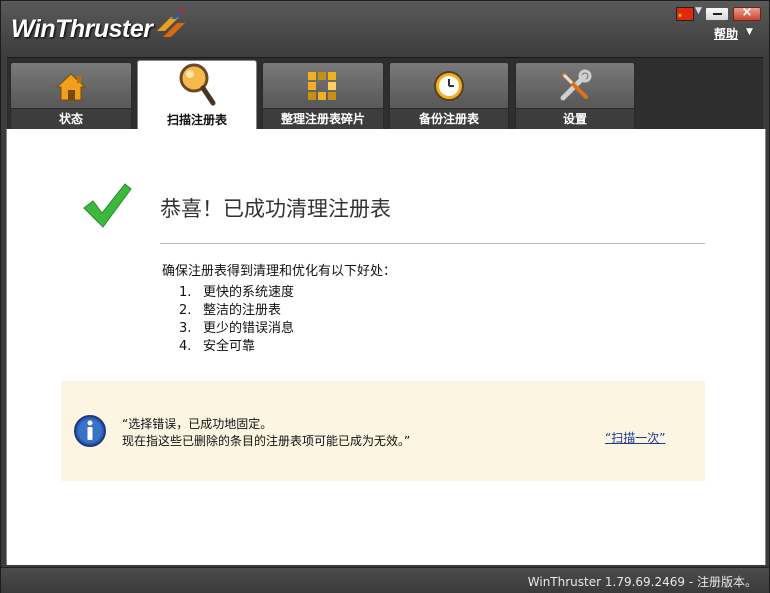 The image size is (770, 593). I want to click on tab-defrag-registry: 整理注册表碎片, so click(323, 96).